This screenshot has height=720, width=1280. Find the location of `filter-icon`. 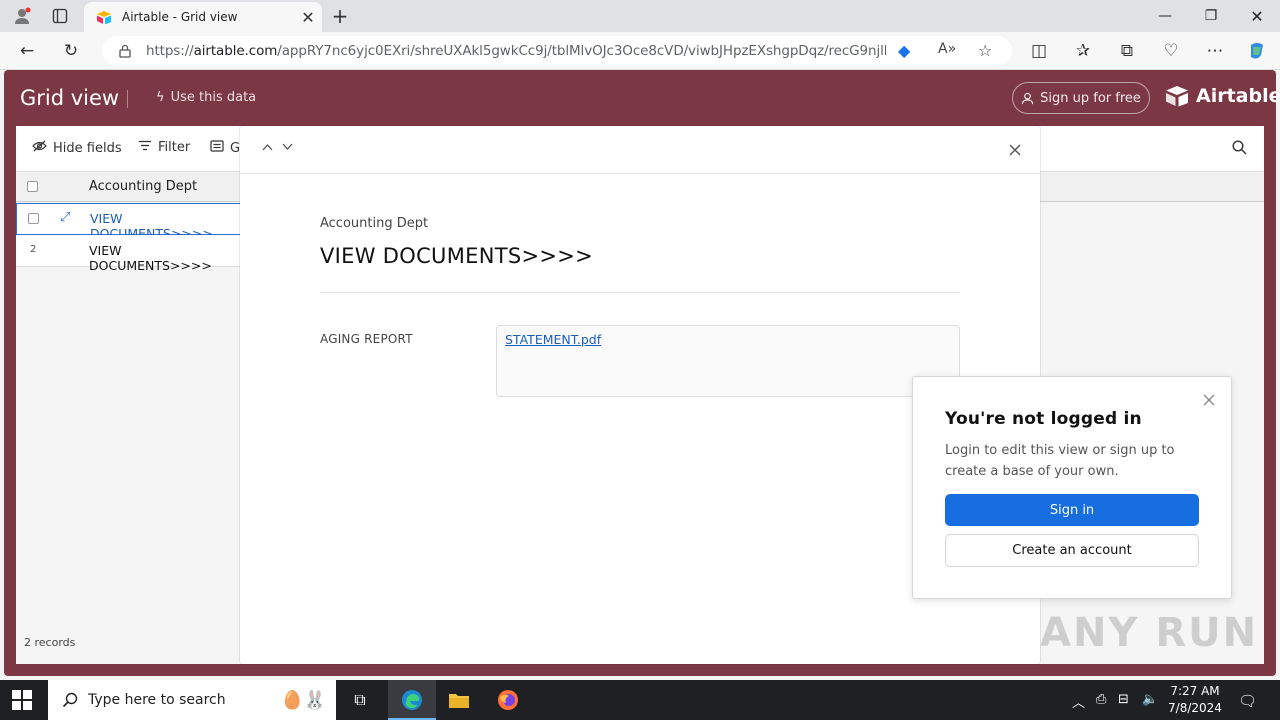

filter-icon is located at coordinates (145, 147).